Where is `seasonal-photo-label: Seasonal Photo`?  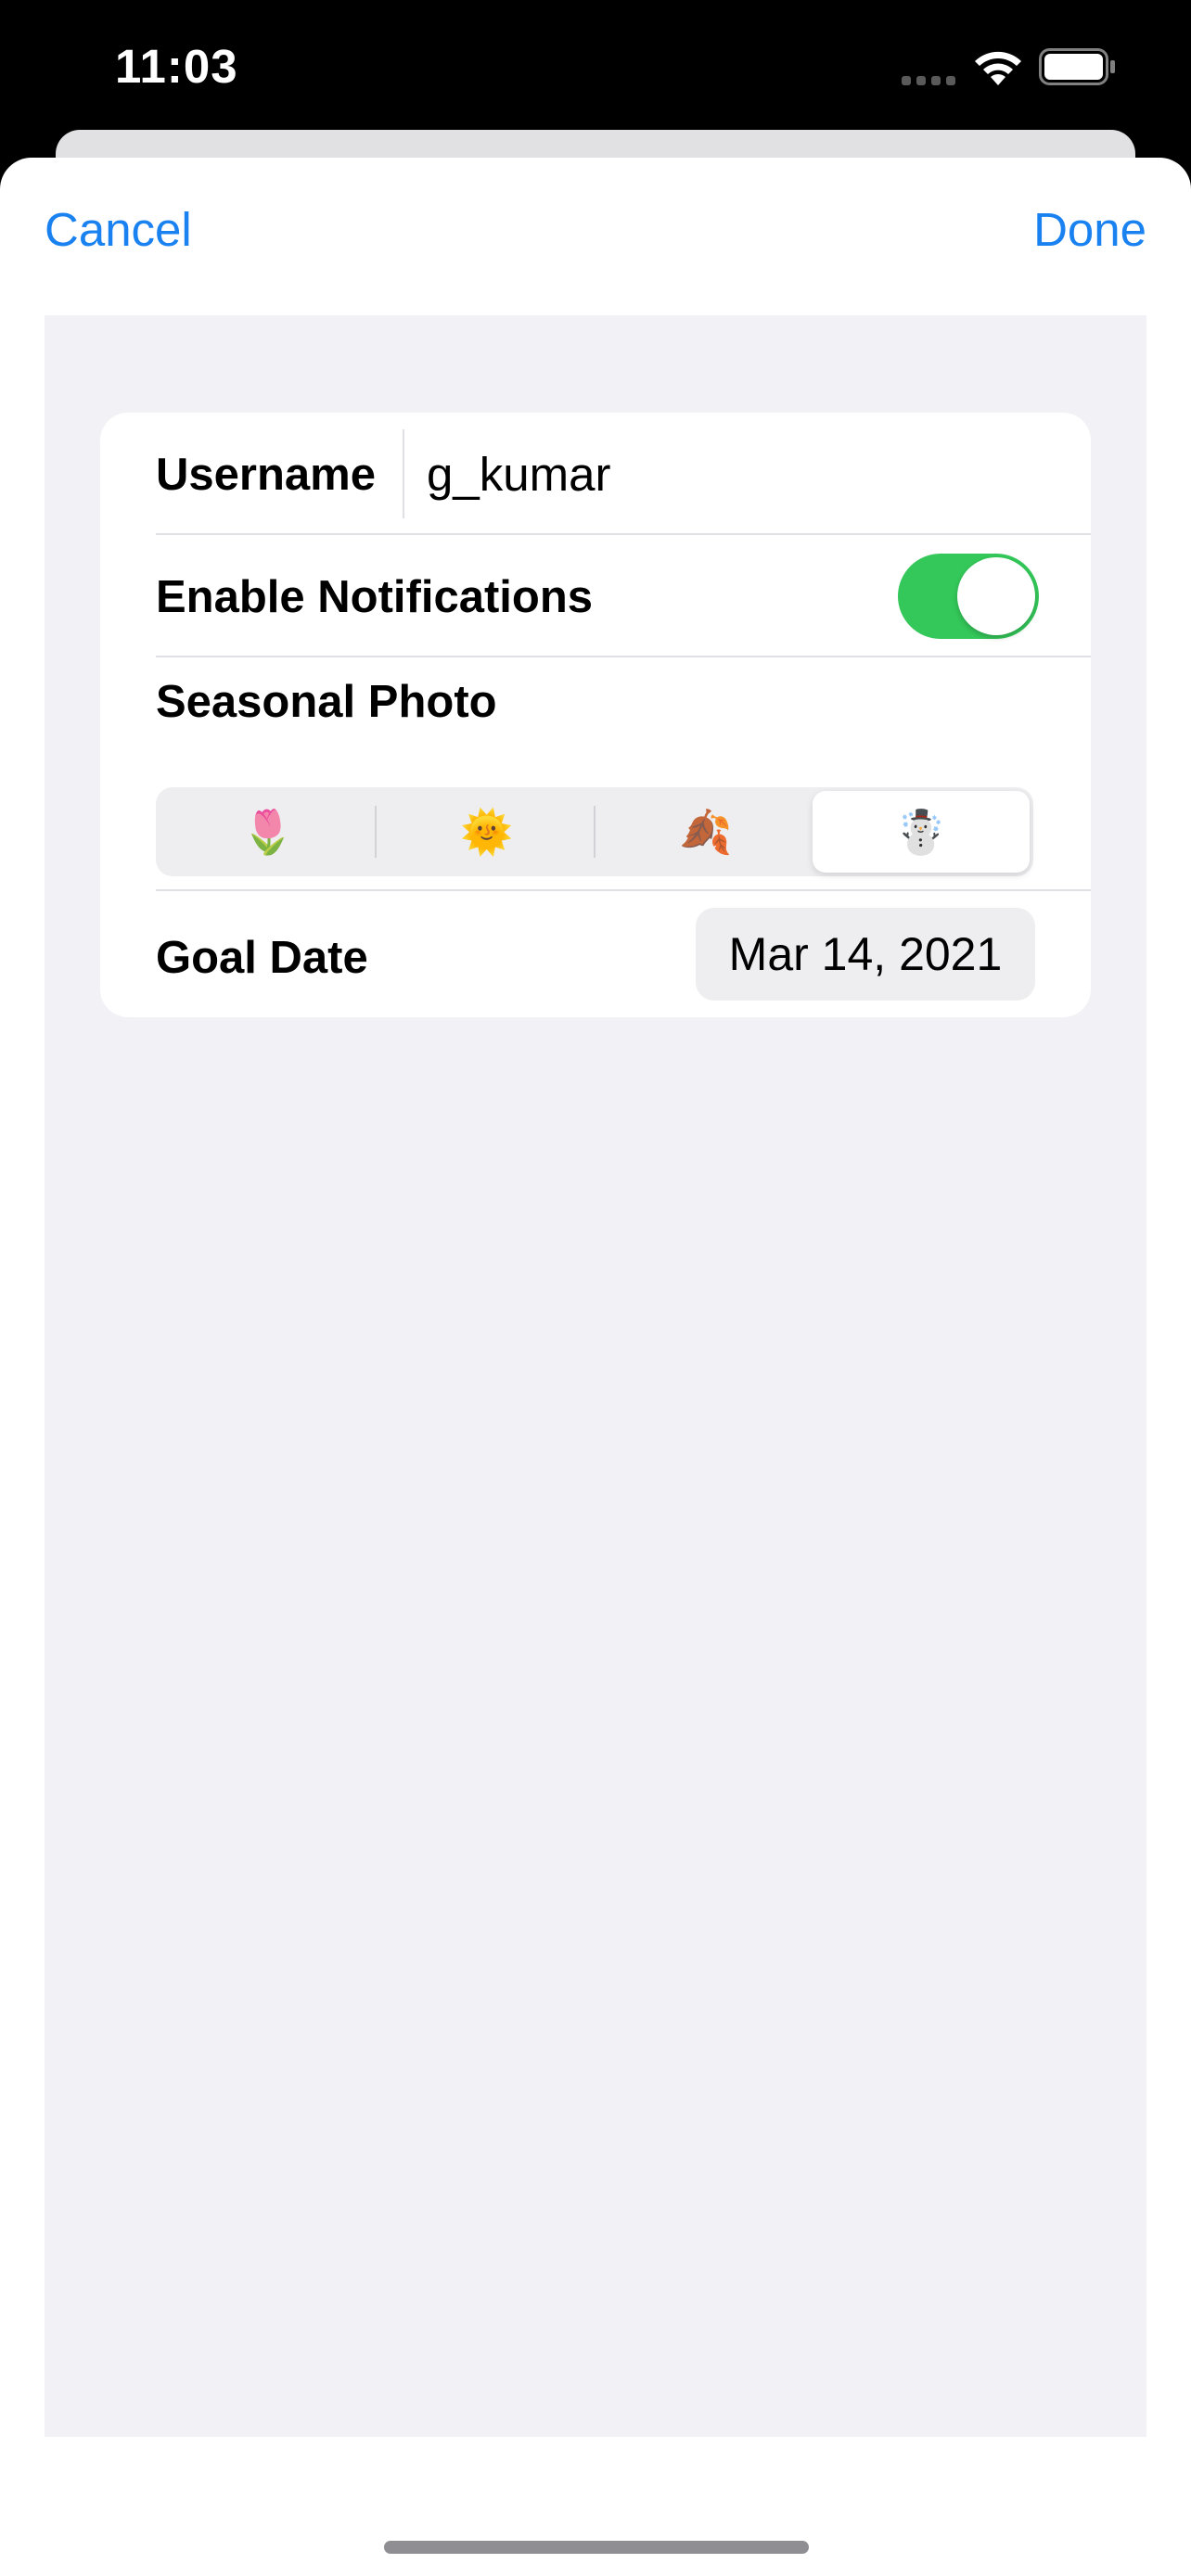 seasonal-photo-label: Seasonal Photo is located at coordinates (326, 702).